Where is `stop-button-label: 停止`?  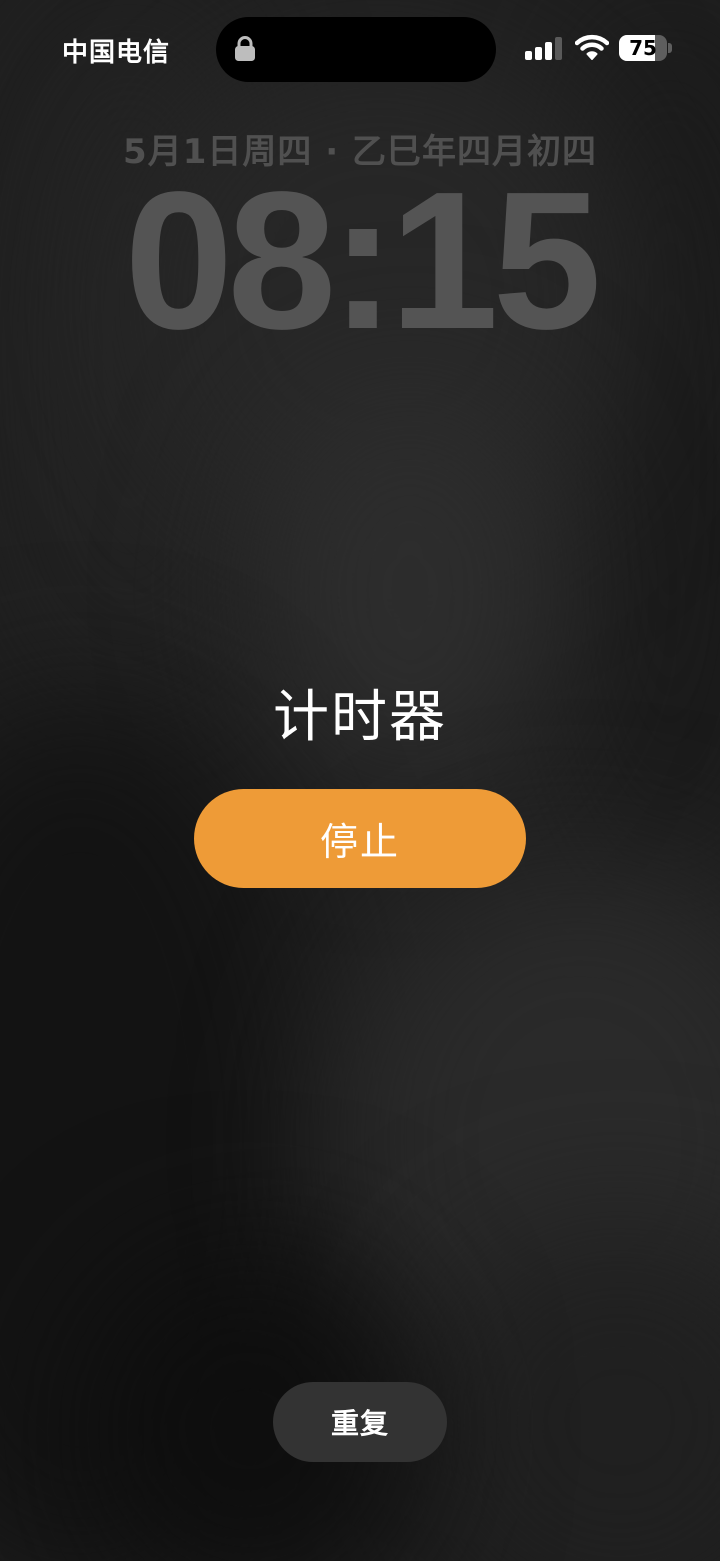 stop-button-label: 停止 is located at coordinates (359, 842).